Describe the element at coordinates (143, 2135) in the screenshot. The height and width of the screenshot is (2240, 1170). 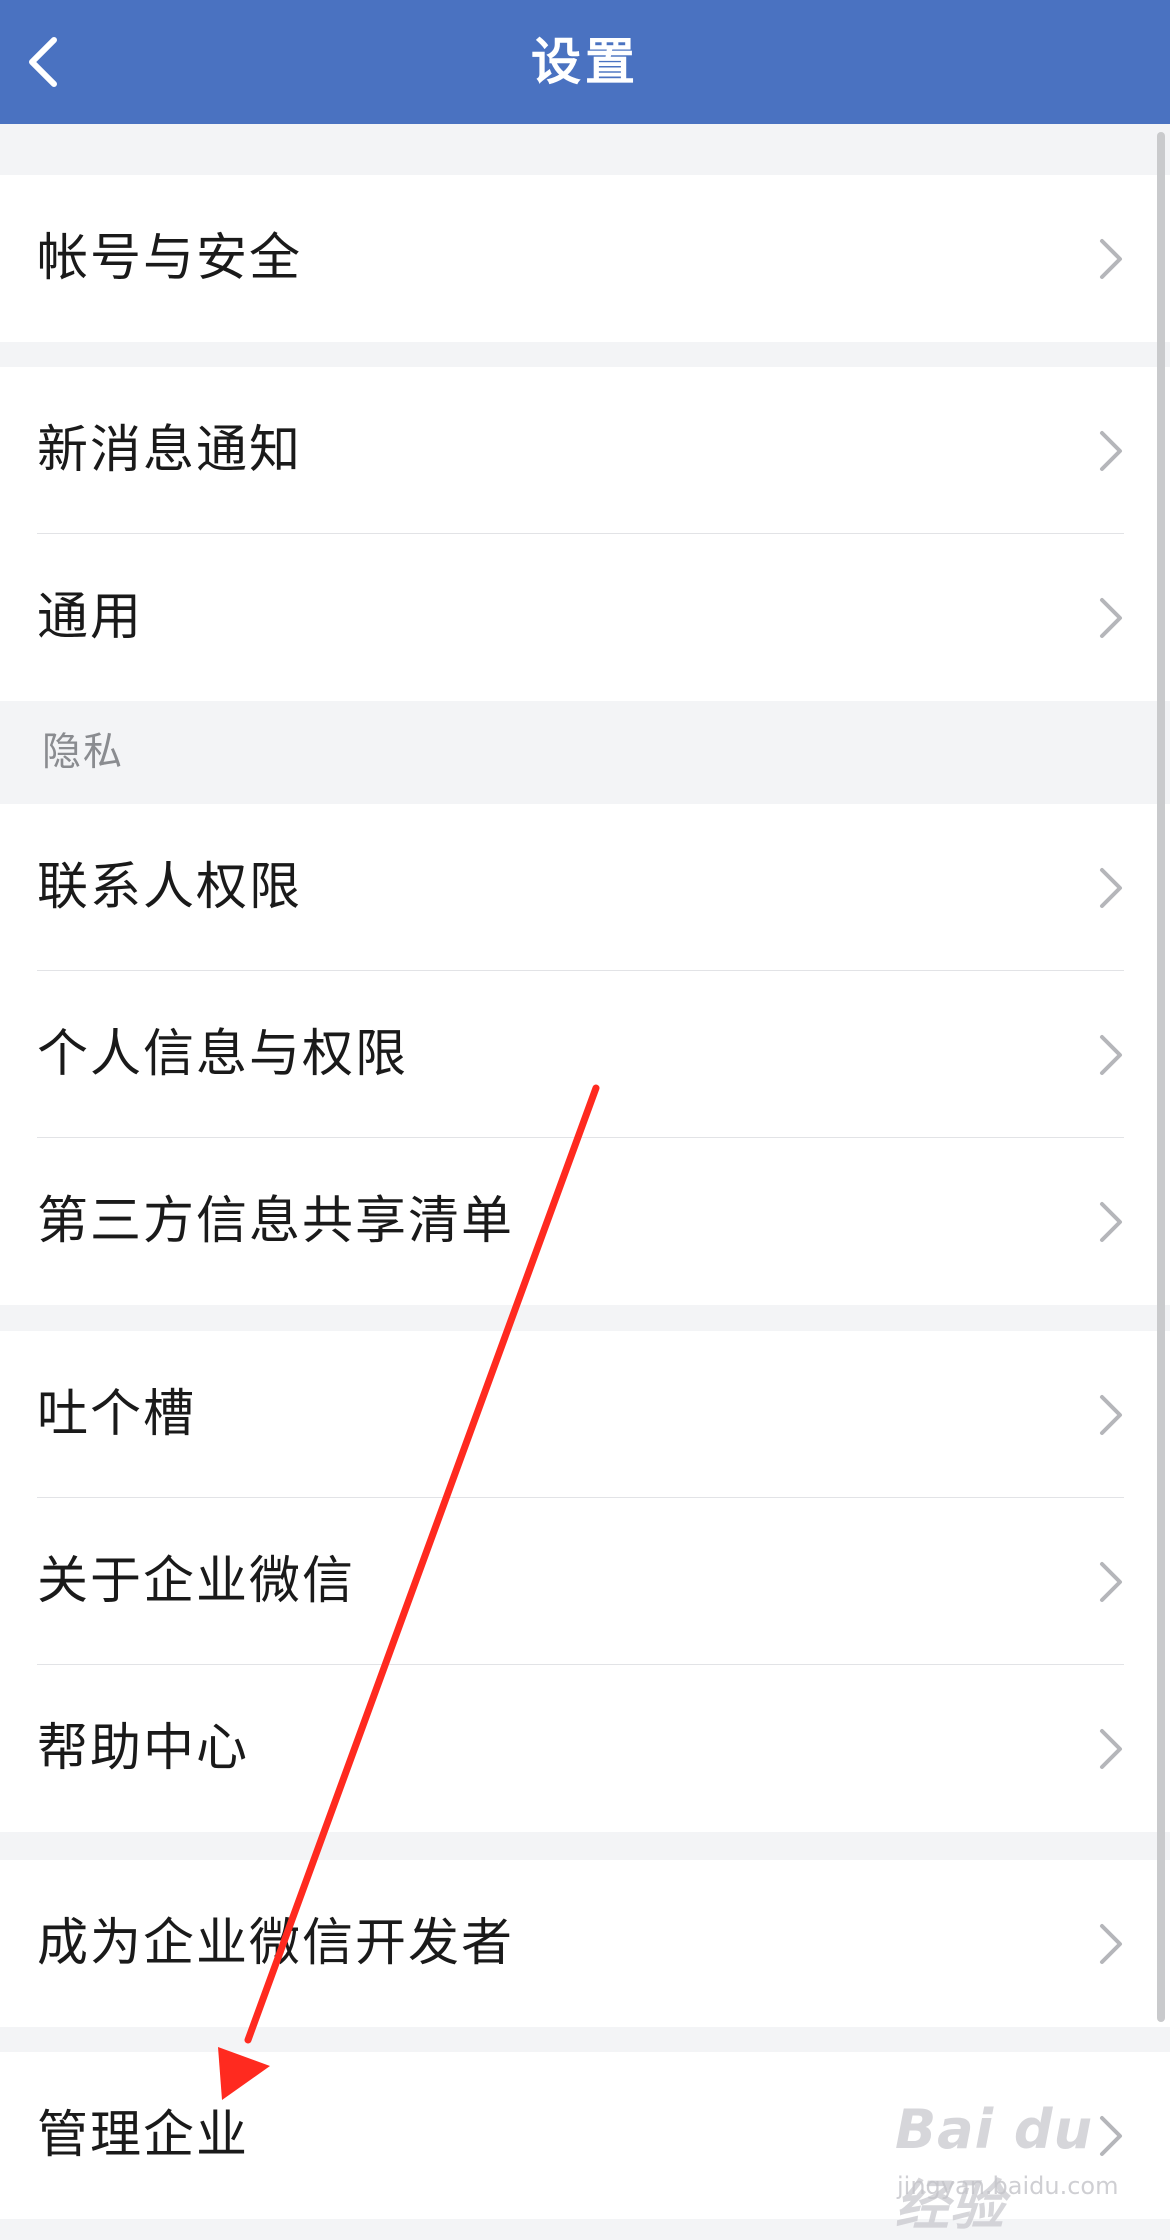
I see `settings-item-label: 管理企业` at that location.